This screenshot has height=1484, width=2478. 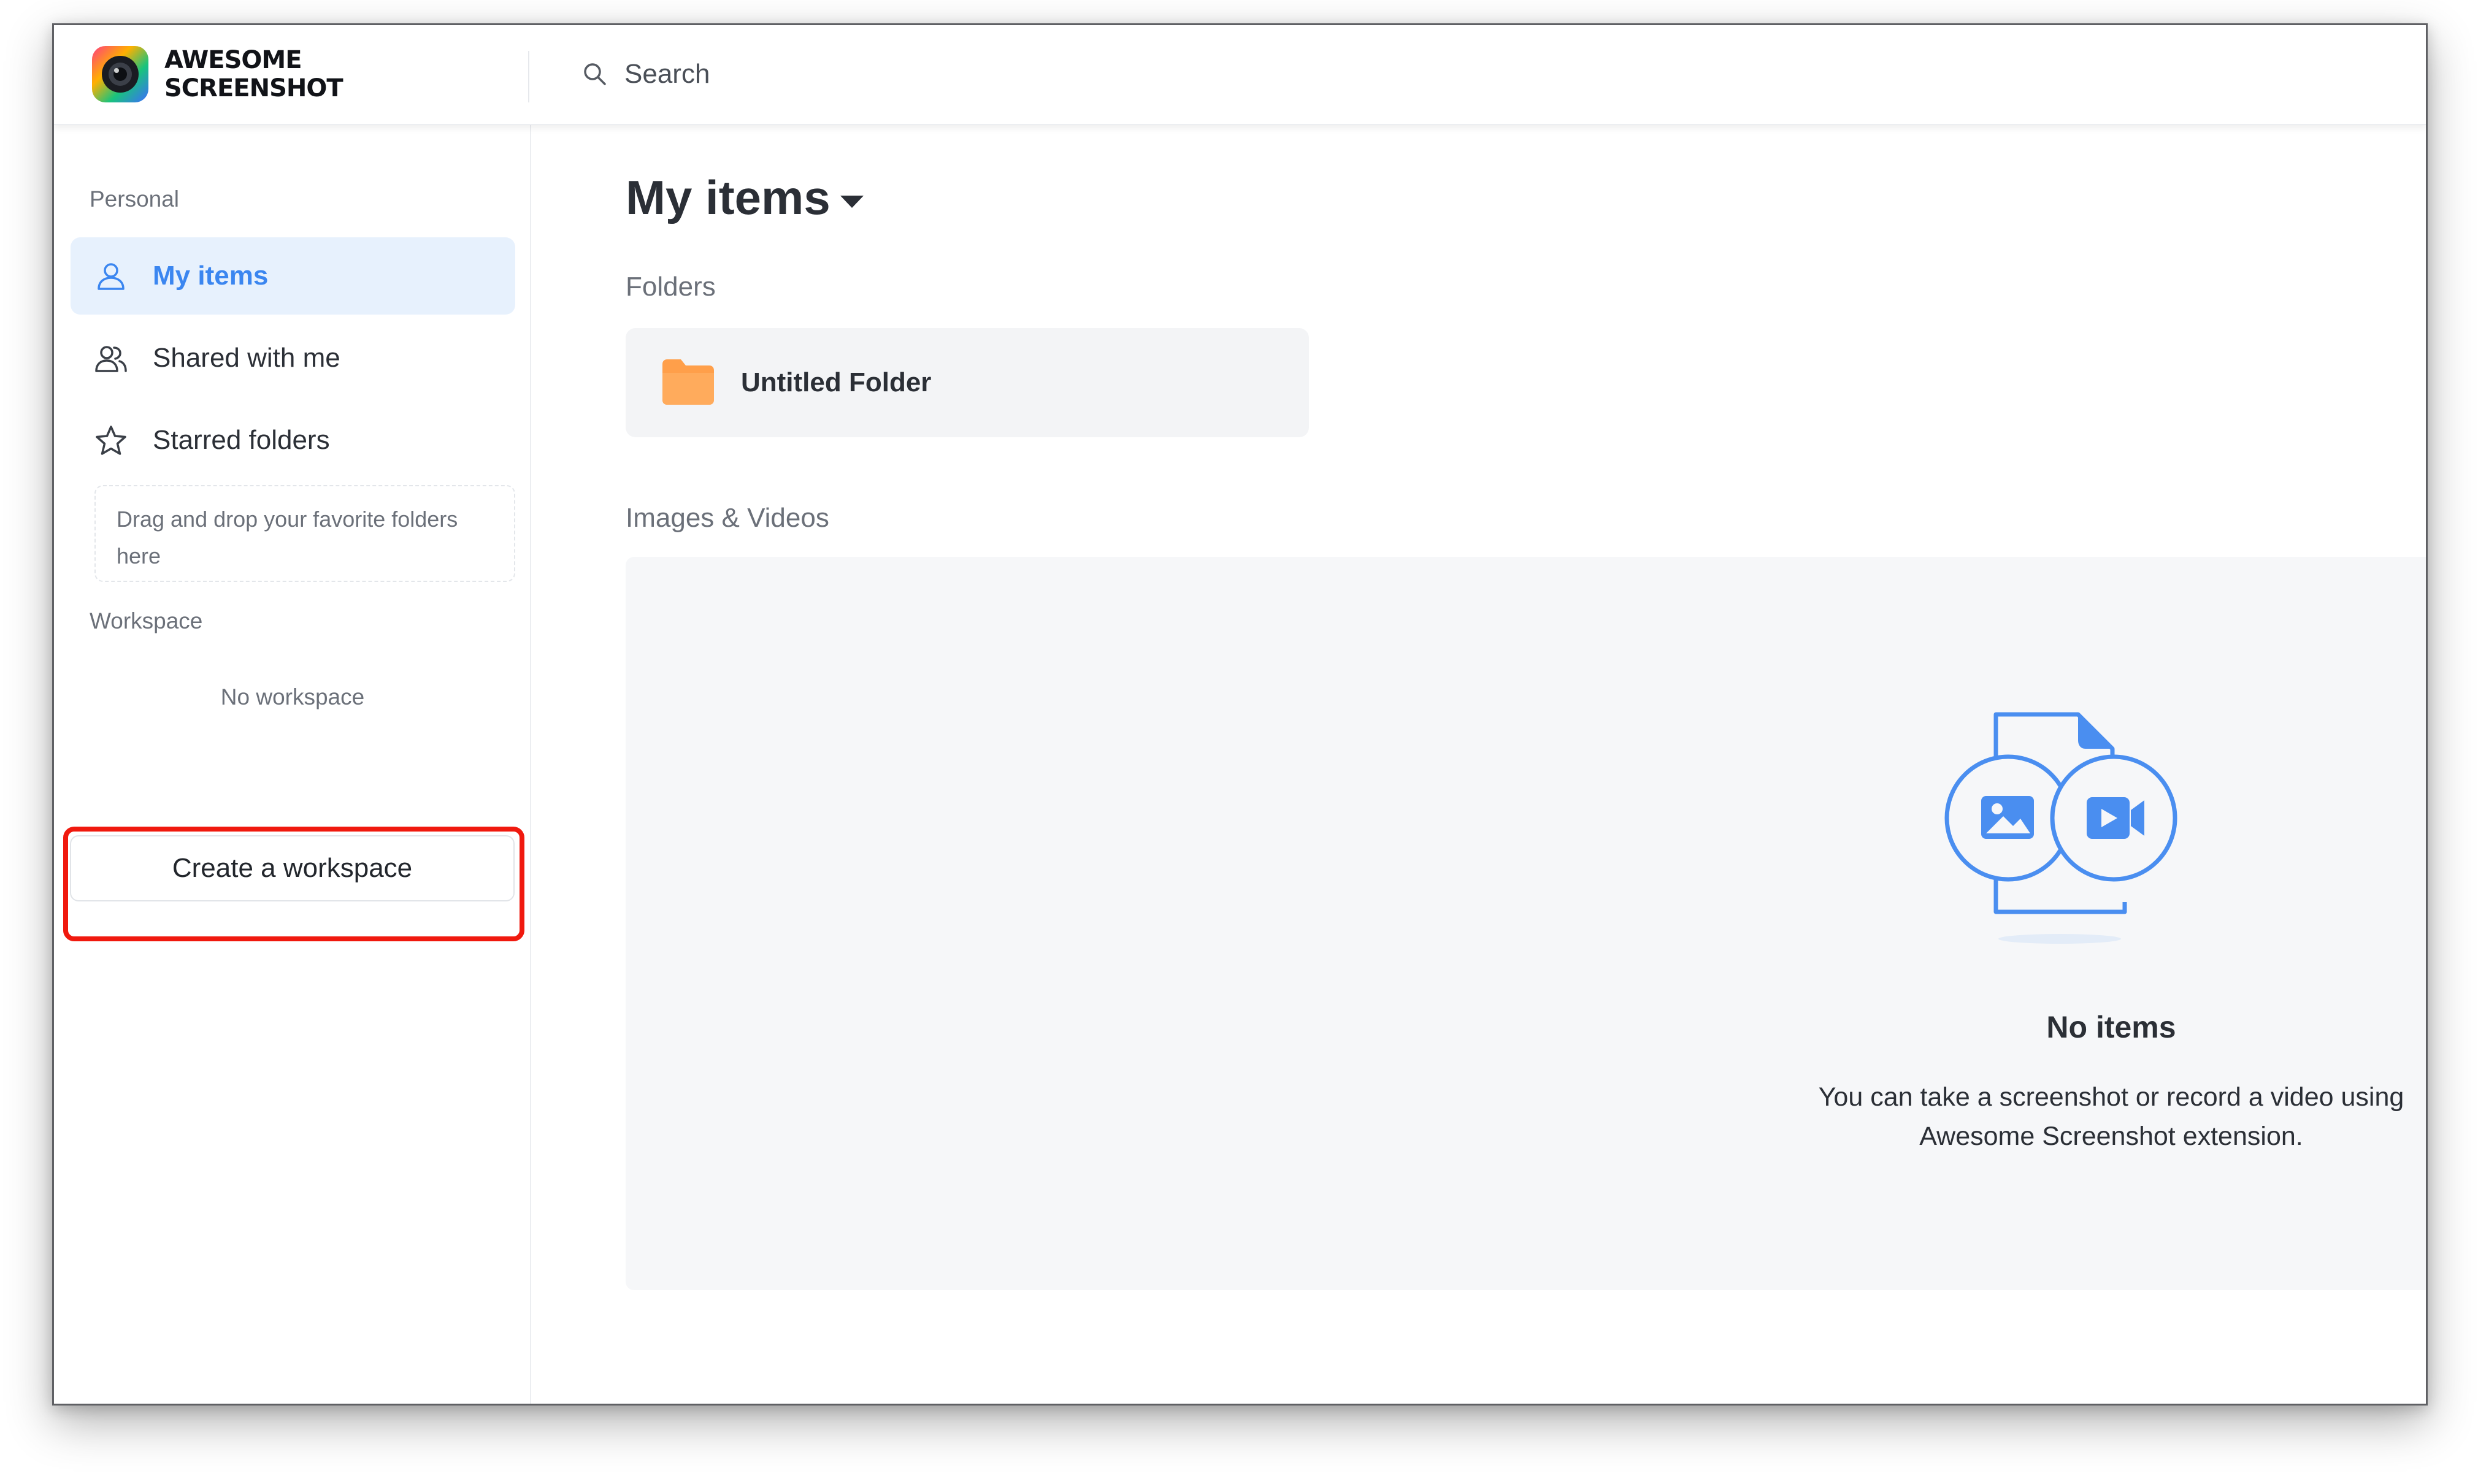 What do you see at coordinates (292, 696) in the screenshot?
I see `no-workspace-text: No workspace` at bounding box center [292, 696].